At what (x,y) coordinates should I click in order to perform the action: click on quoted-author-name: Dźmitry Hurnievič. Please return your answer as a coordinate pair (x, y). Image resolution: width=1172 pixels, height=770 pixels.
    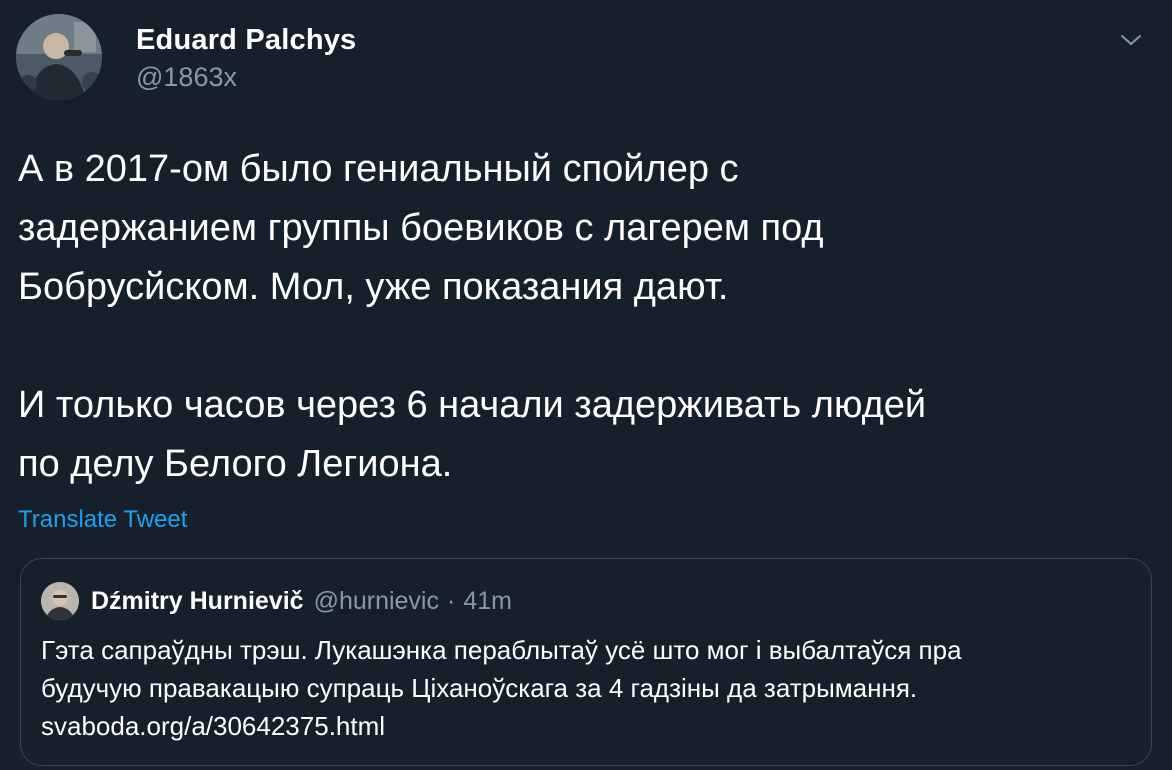
    Looking at the image, I should click on (197, 600).